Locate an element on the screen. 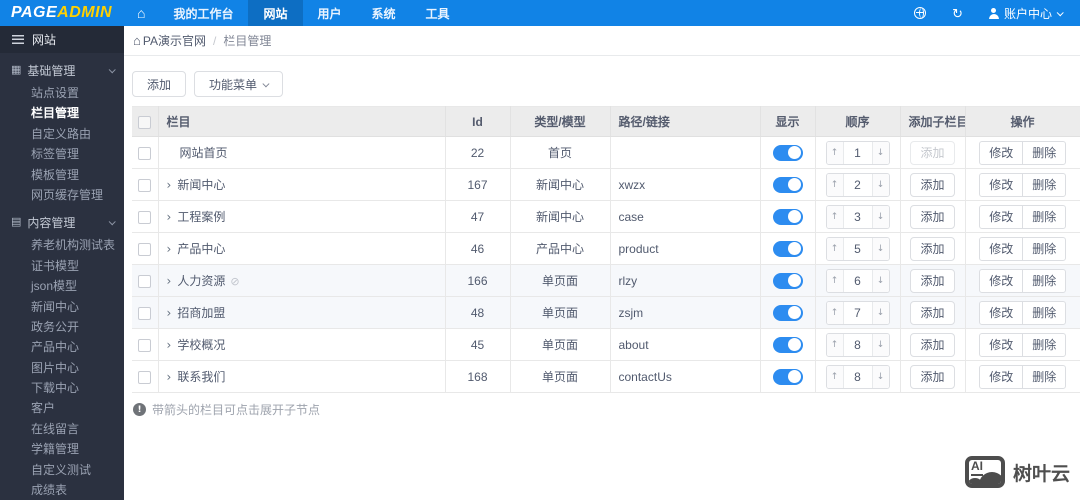 This screenshot has width=1080, height=500. sidebar-item: 栏目管理 is located at coordinates (62, 113).